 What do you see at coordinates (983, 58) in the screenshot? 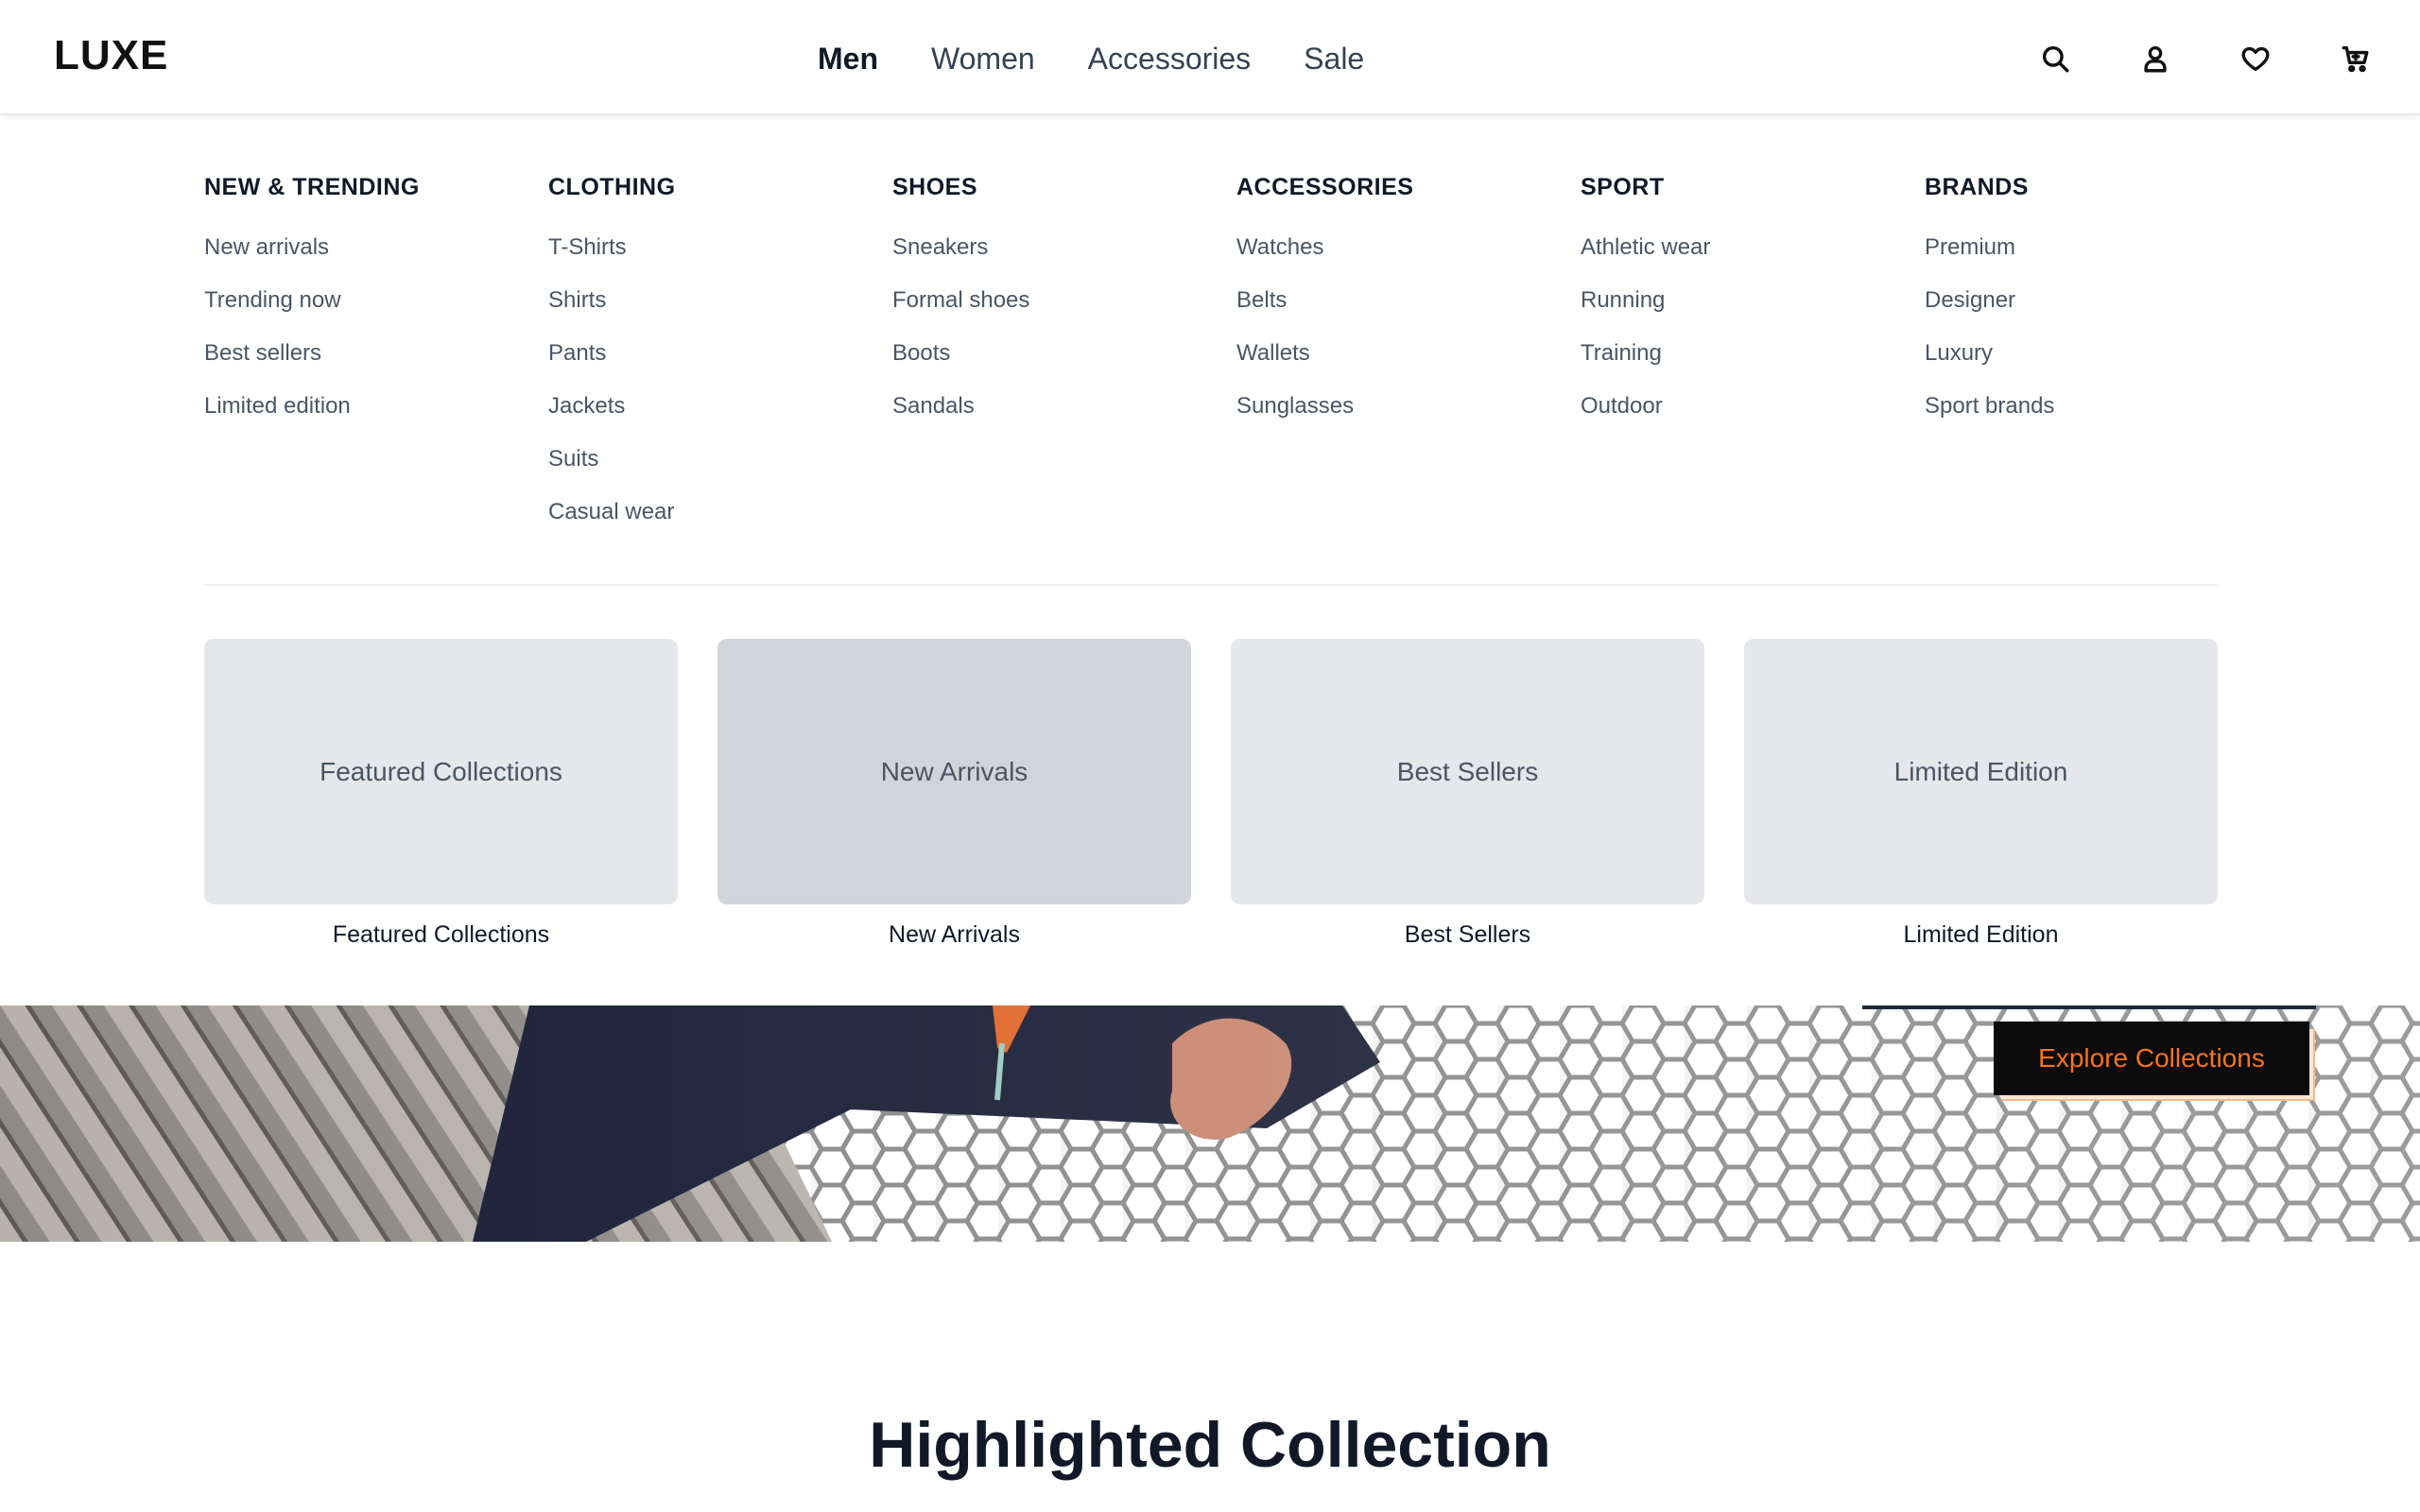
I see `nav-women: Women` at bounding box center [983, 58].